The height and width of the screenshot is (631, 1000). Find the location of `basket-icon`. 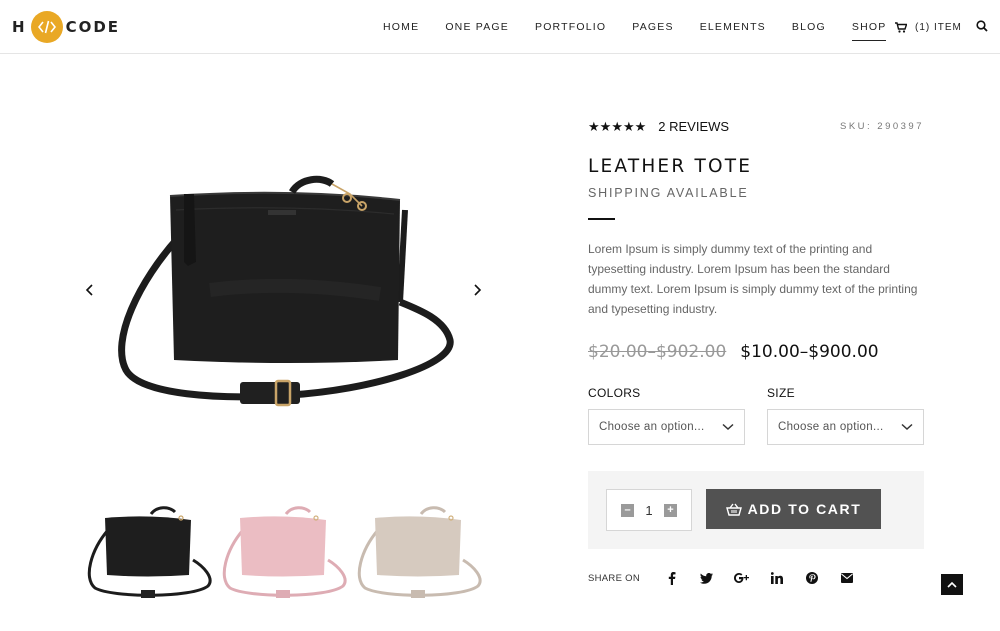

basket-icon is located at coordinates (733, 509).